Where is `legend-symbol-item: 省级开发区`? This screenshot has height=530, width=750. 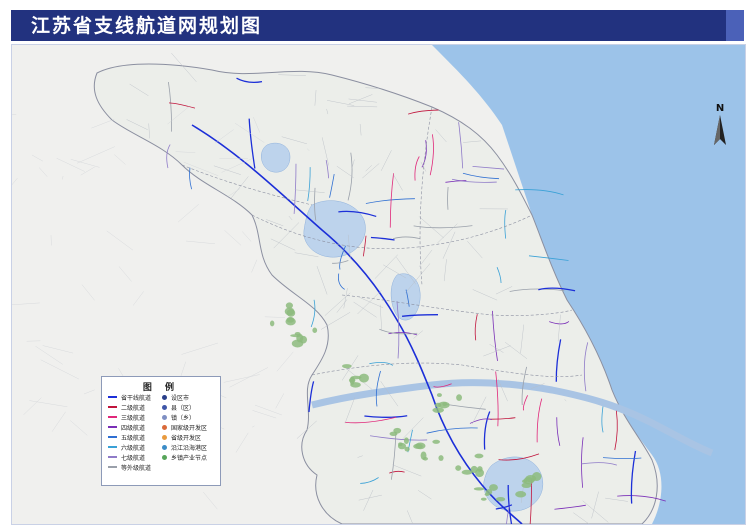 legend-symbol-item: 省级开发区 is located at coordinates (184, 437).